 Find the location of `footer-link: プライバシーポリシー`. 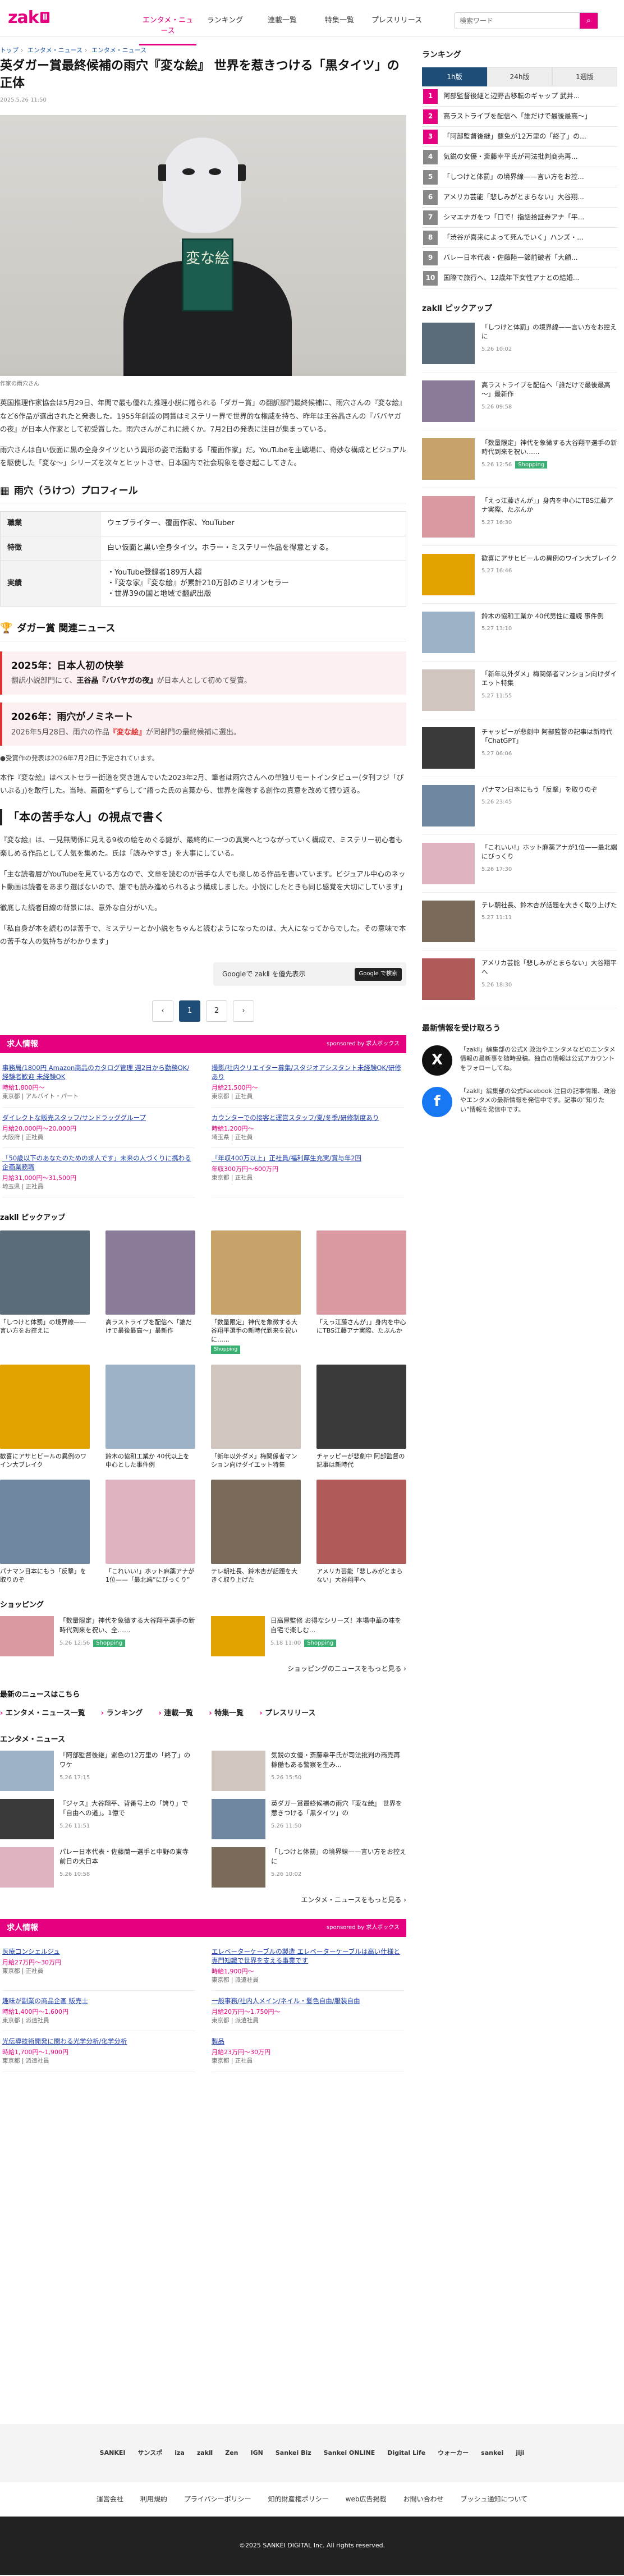

footer-link: プライバシーポリシー is located at coordinates (217, 2499).